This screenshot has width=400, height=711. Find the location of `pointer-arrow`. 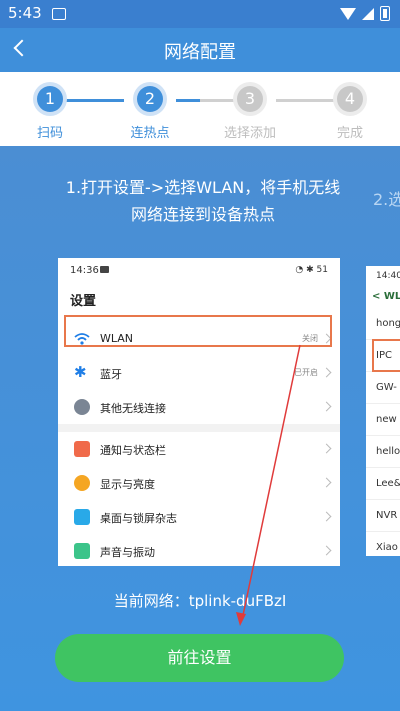

pointer-arrow is located at coordinates (268, 485).